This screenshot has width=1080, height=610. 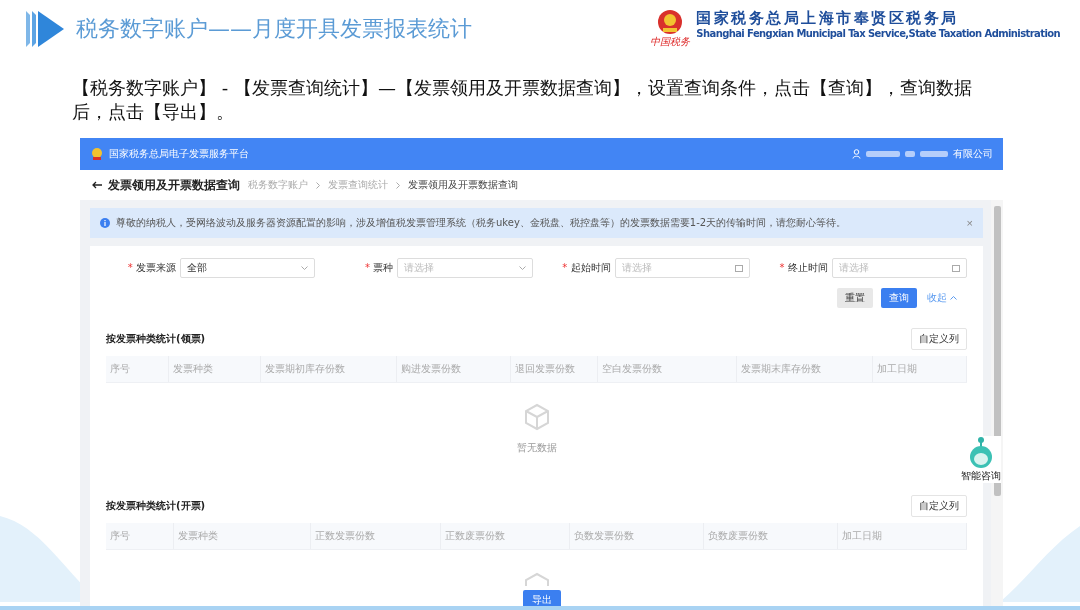 I want to click on query-button: 查询, so click(x=899, y=298).